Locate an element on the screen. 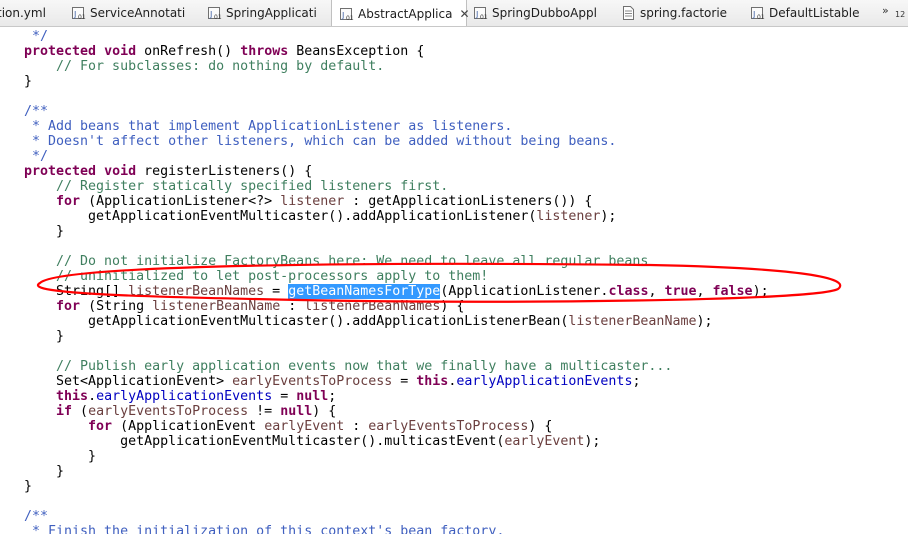  tab-spring-factorie: spring.factorie is located at coordinates (673, 13).